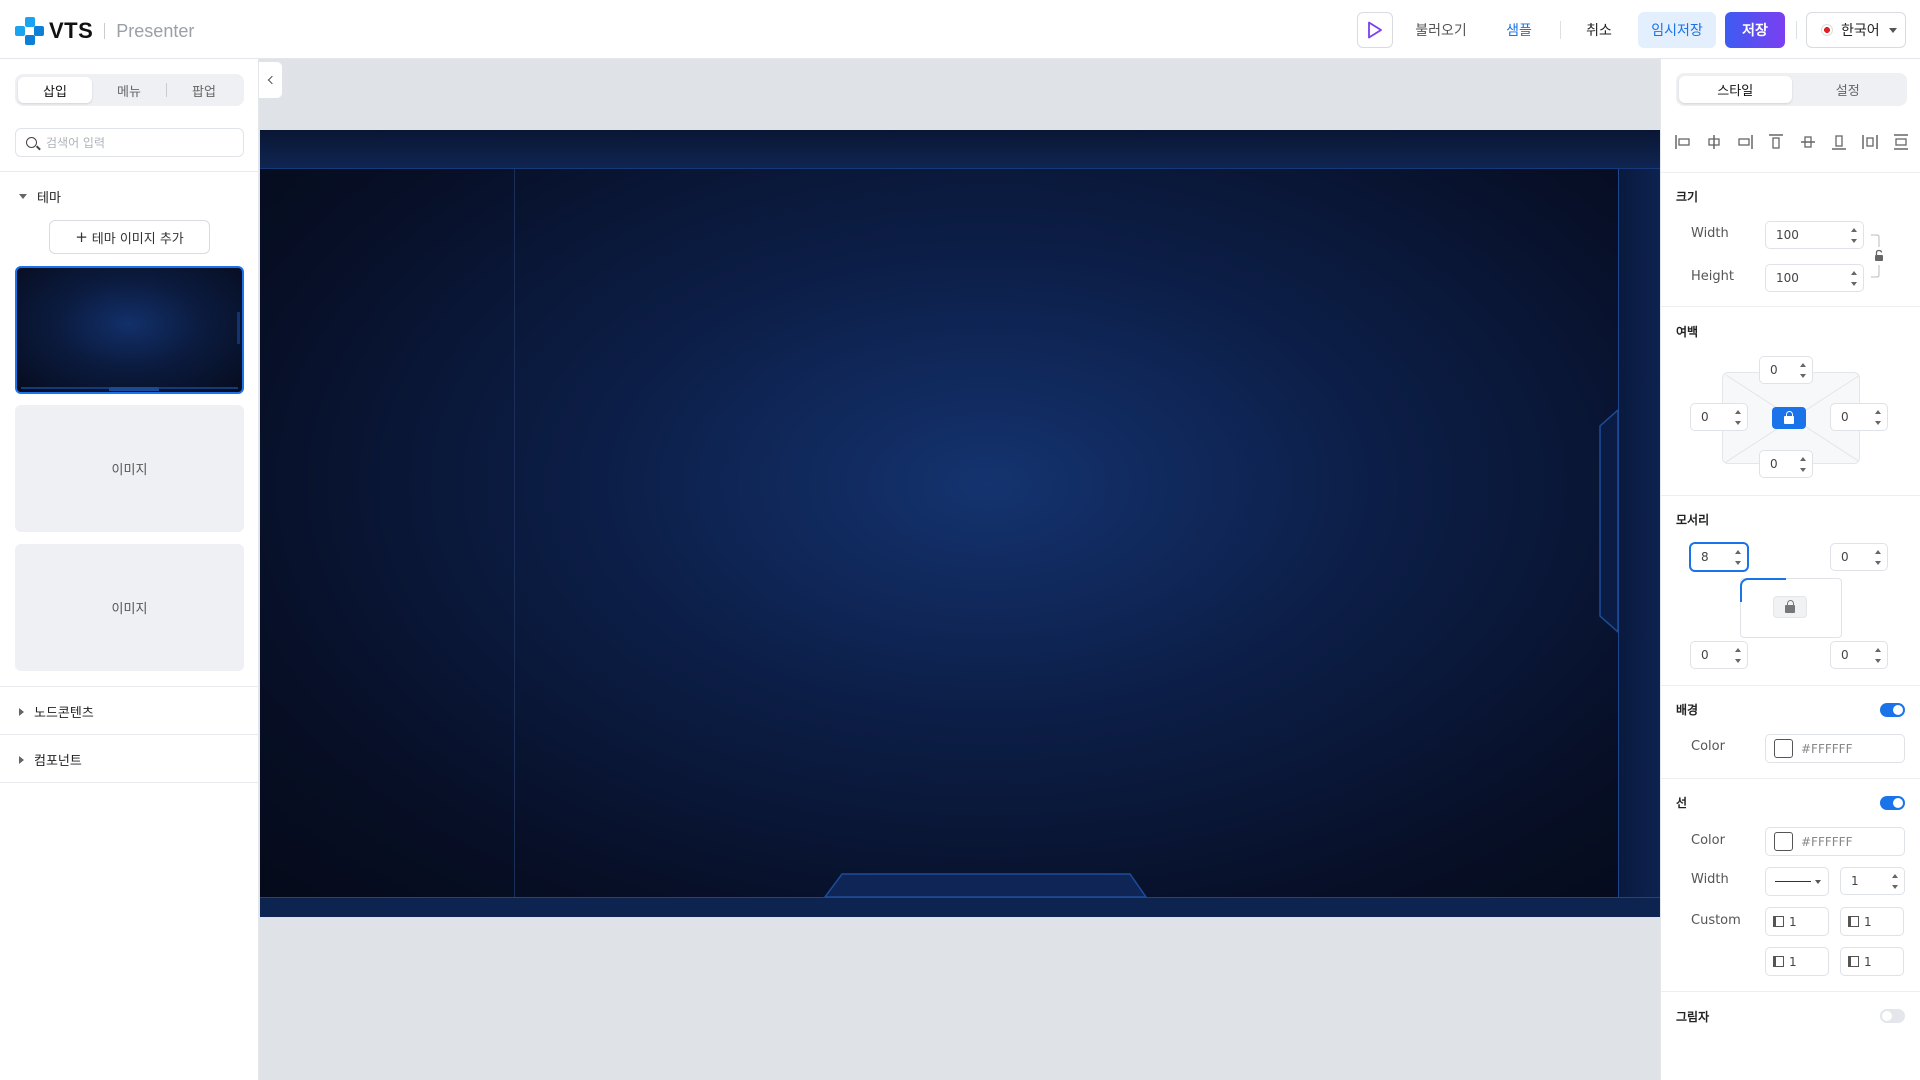 Image resolution: width=1920 pixels, height=1080 pixels. Describe the element at coordinates (1693, 1017) in the screenshot. I see `shadow-section-title: 그림자` at that location.